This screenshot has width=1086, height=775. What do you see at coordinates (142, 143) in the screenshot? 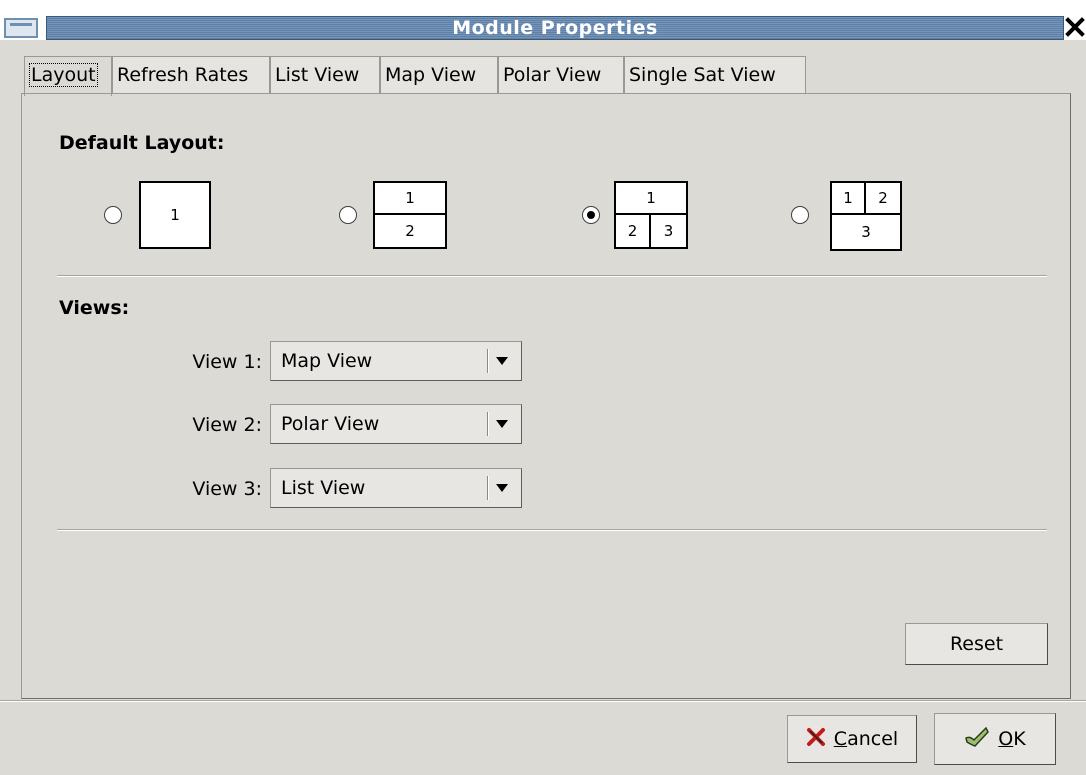
I see `default-layout-heading: Default Layout:` at bounding box center [142, 143].